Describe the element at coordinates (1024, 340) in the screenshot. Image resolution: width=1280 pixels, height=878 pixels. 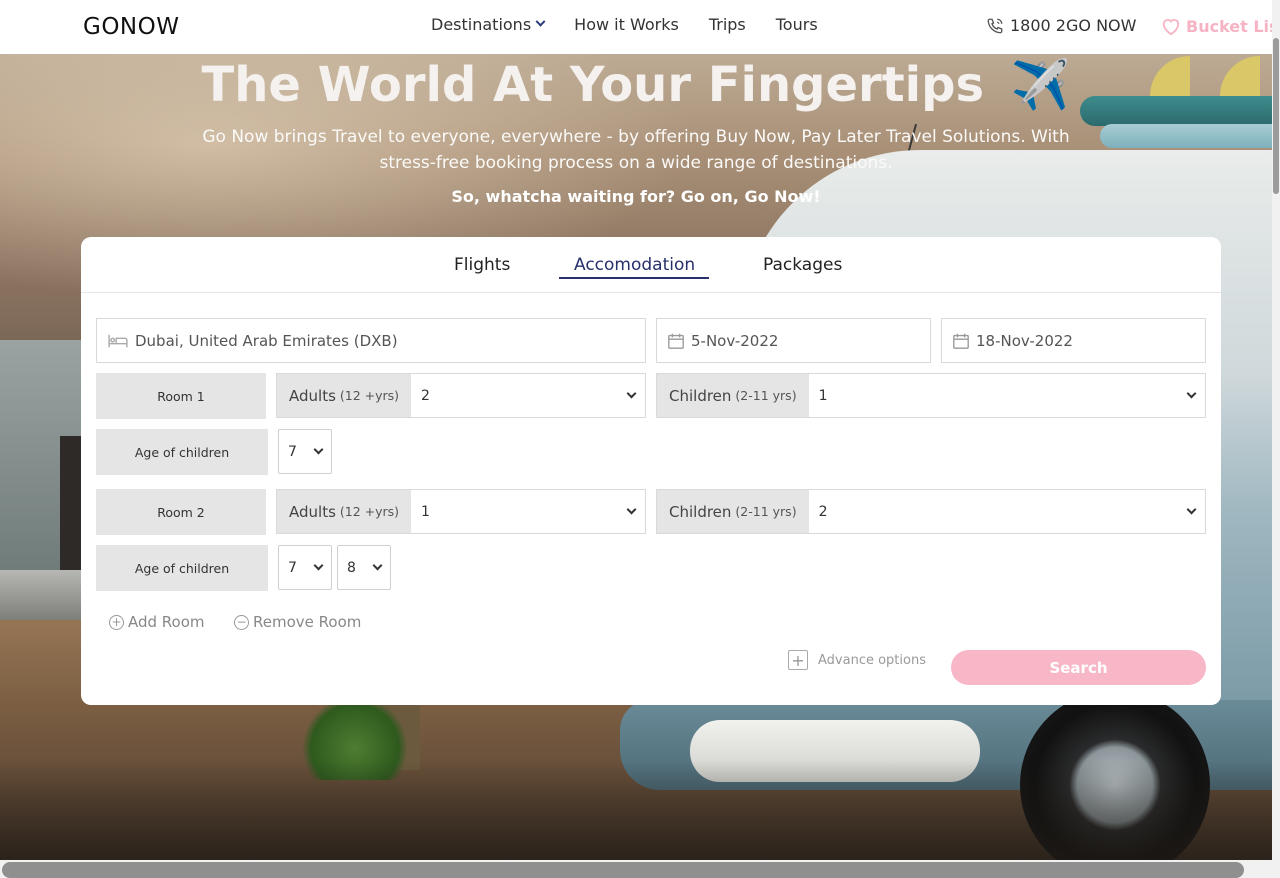
I see `check-out-value: 18-Nov-2022` at that location.